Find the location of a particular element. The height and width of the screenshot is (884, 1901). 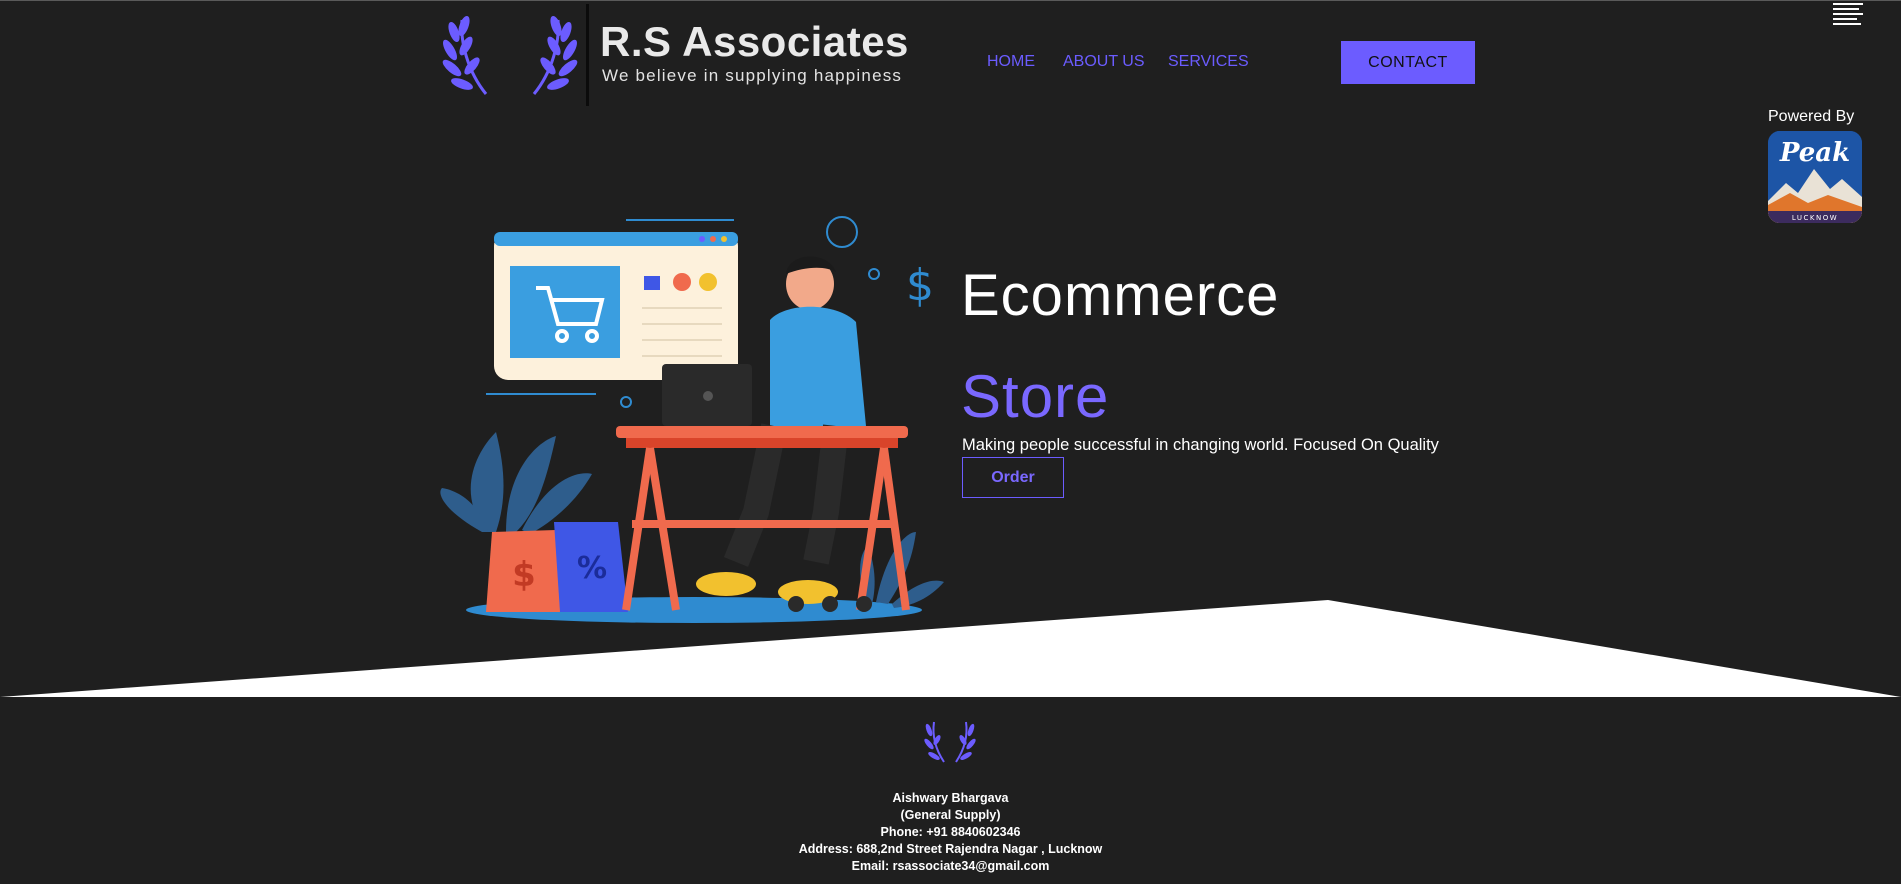

section-divider-wedge is located at coordinates (950, 648).